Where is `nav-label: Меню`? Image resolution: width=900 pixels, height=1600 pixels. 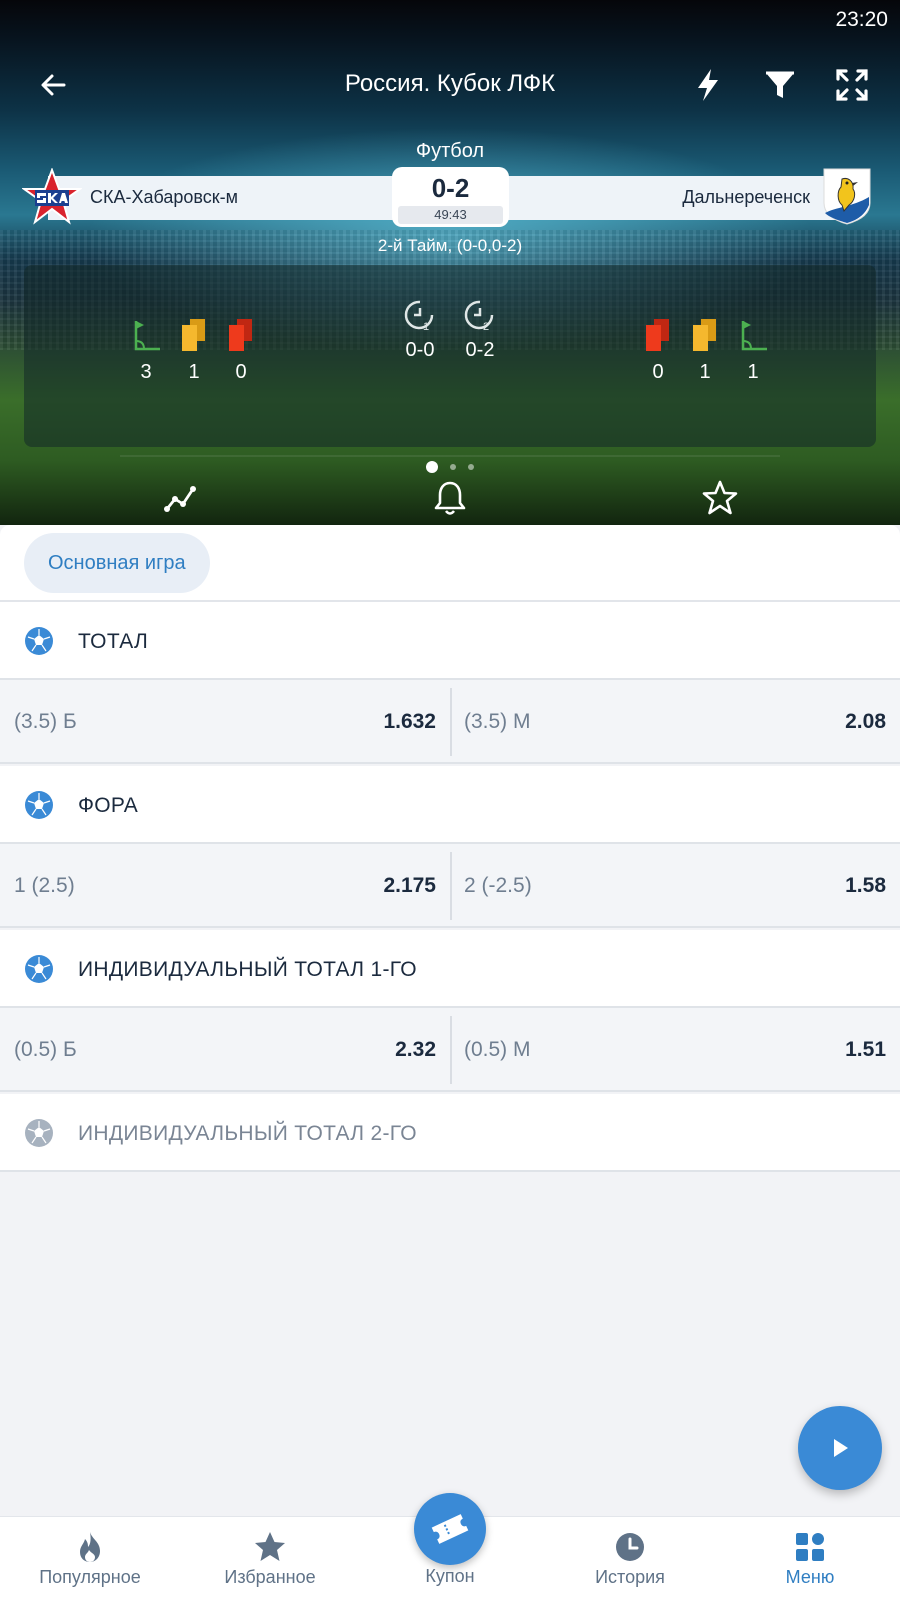 nav-label: Меню is located at coordinates (810, 1577).